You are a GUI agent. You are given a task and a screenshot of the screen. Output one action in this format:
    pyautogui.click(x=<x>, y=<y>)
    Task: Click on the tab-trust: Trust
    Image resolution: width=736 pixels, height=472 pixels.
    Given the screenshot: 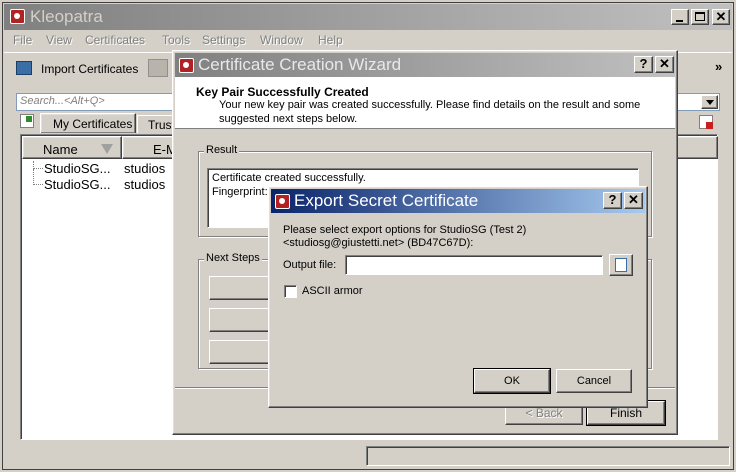 What is the action you would take?
    pyautogui.click(x=157, y=124)
    